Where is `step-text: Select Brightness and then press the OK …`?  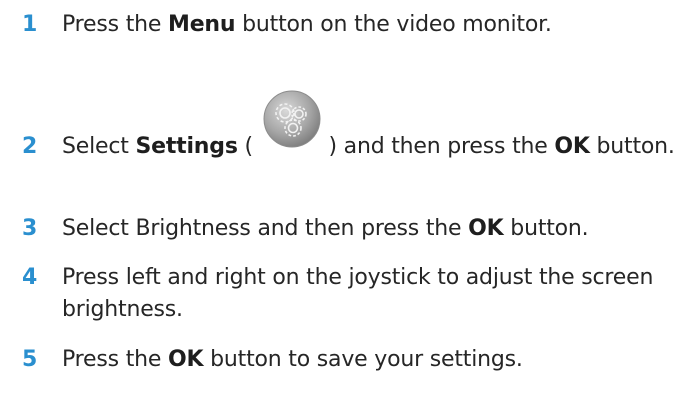 step-text: Select Brightness and then press the OK … is located at coordinates (372, 229).